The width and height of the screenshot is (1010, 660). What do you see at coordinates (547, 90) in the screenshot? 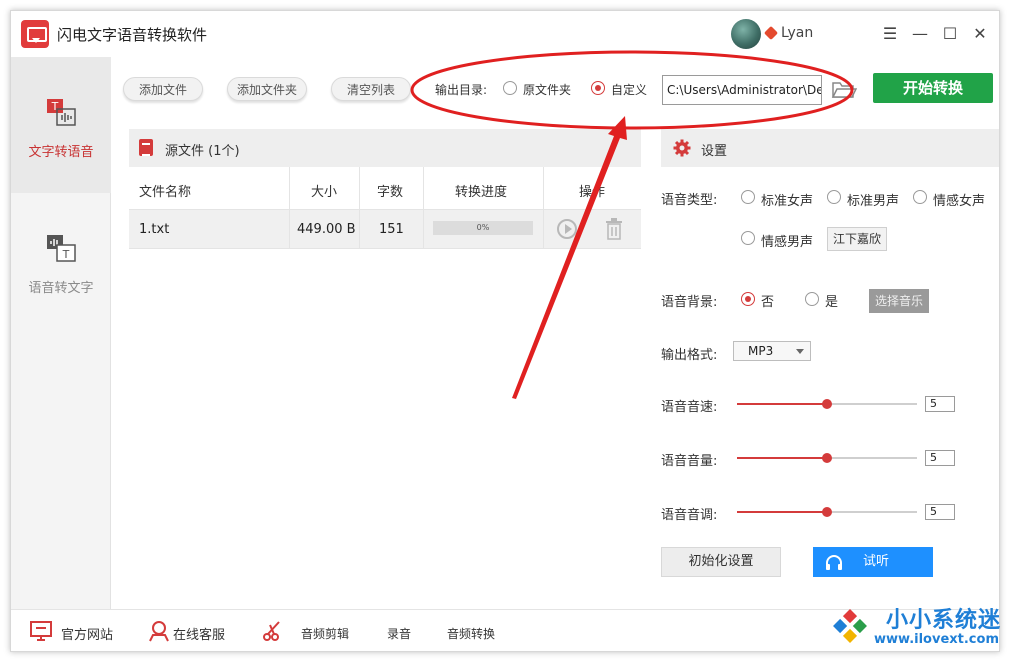
I see `radio-source-folder-label: 原文件夹` at bounding box center [547, 90].